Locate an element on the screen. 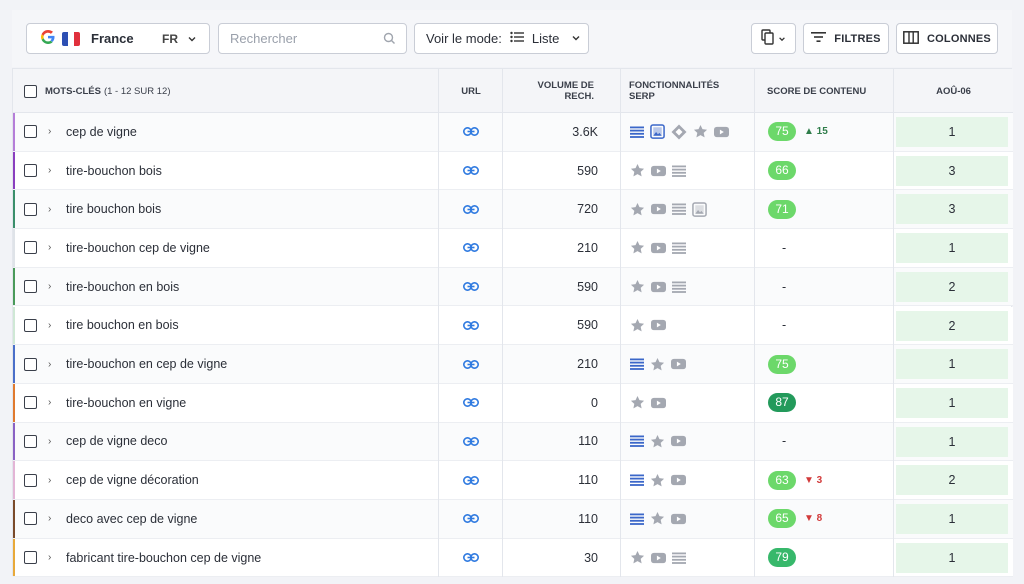 This screenshot has width=1024, height=584. table-row: › tire-bouchon en bois 590 - 2 is located at coordinates (513, 287).